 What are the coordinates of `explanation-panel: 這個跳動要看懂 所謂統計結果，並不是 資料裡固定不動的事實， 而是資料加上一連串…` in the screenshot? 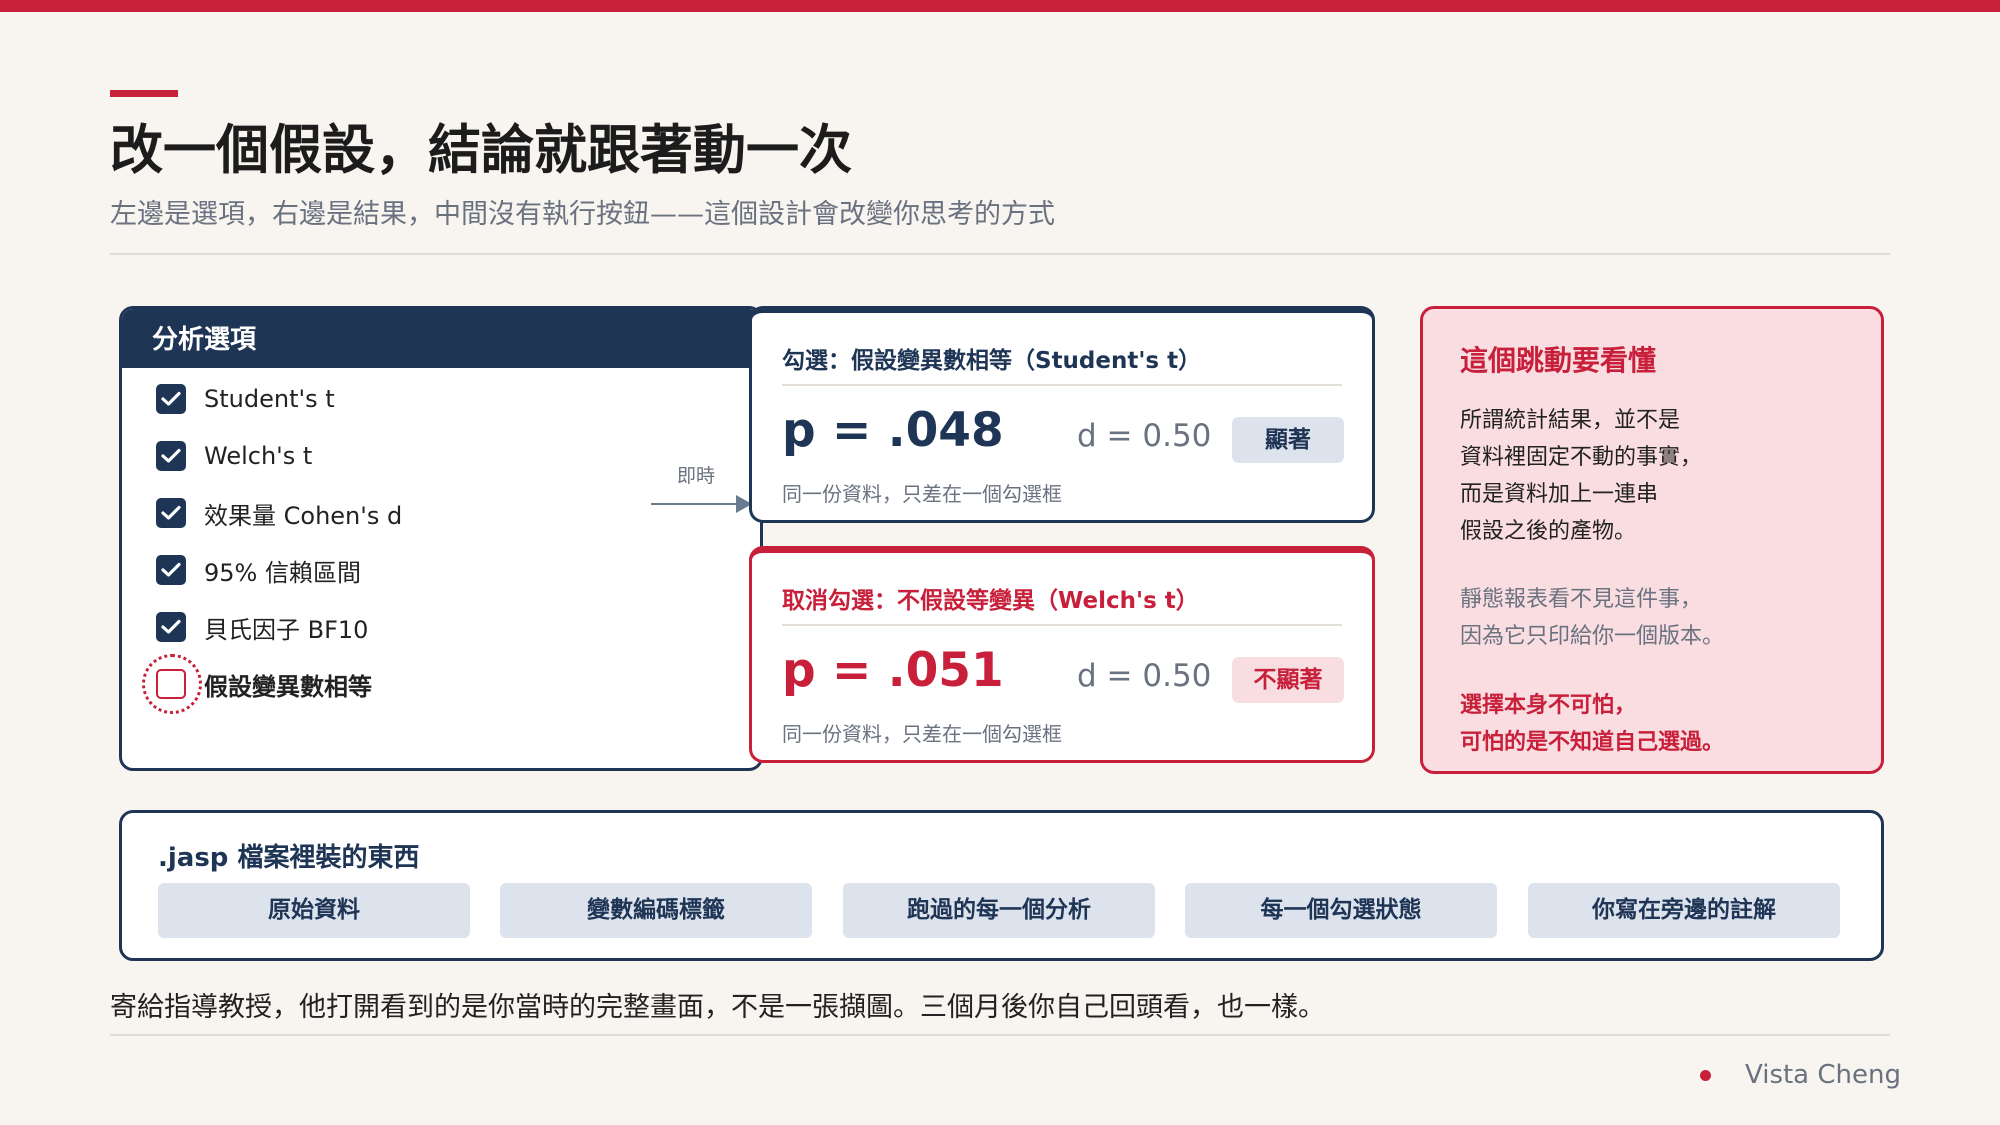 It's located at (1652, 540).